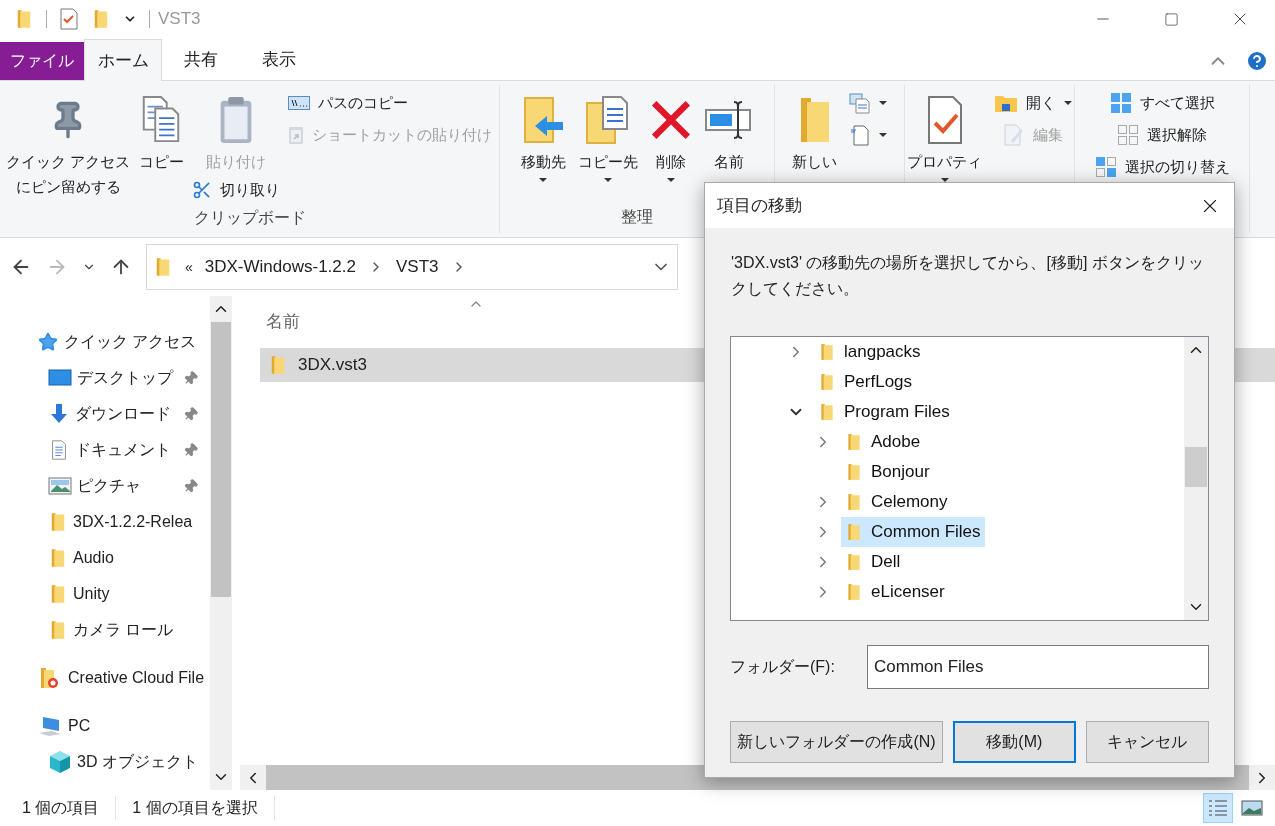 This screenshot has width=1275, height=826. What do you see at coordinates (189, 267) in the screenshot?
I see `overflow-mark: «` at bounding box center [189, 267].